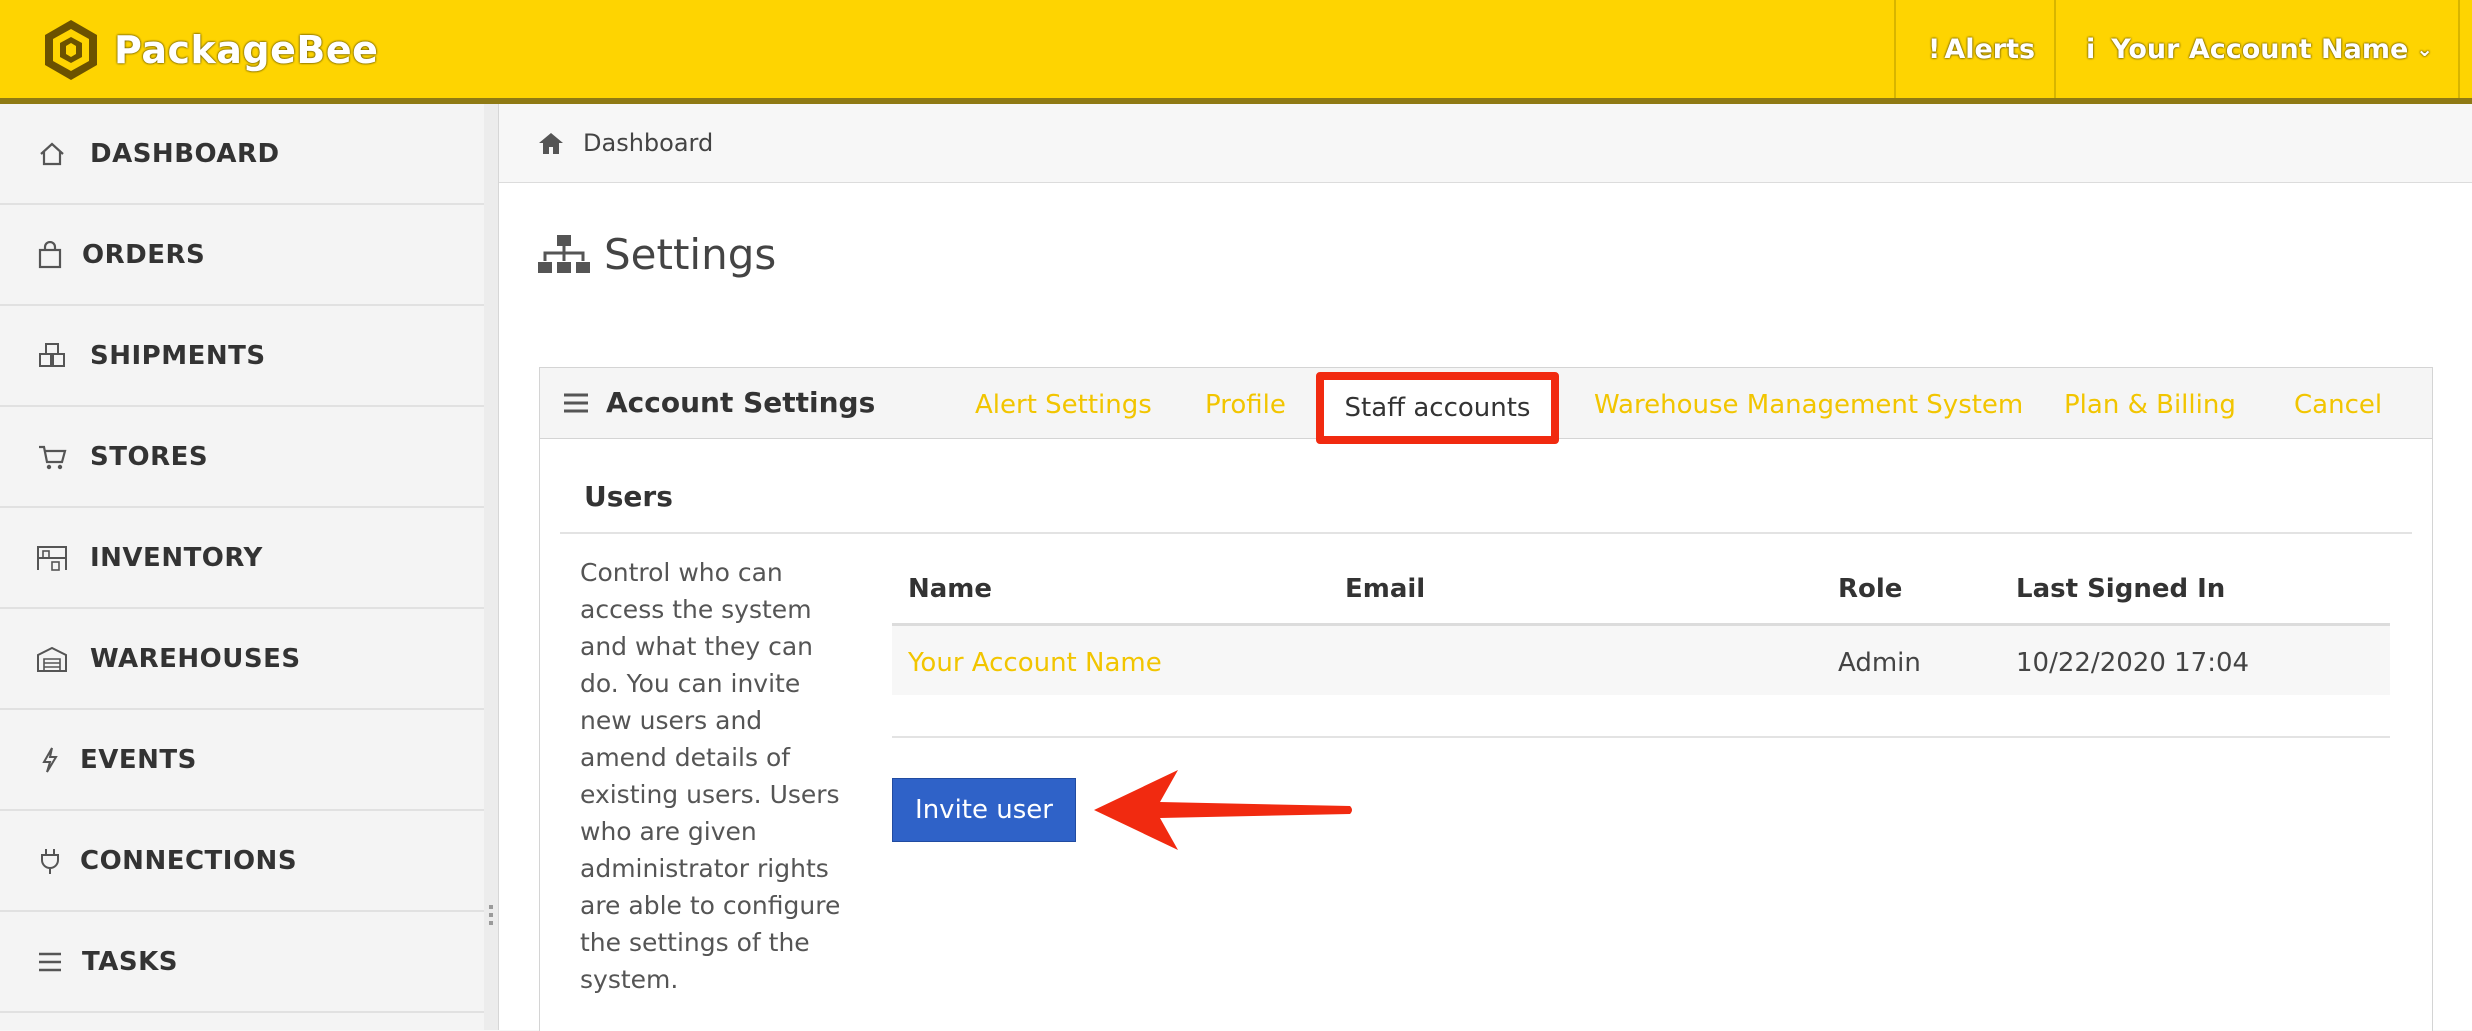 The width and height of the screenshot is (2472, 1031). Describe the element at coordinates (690, 254) in the screenshot. I see `page-title-text: Settings` at that location.